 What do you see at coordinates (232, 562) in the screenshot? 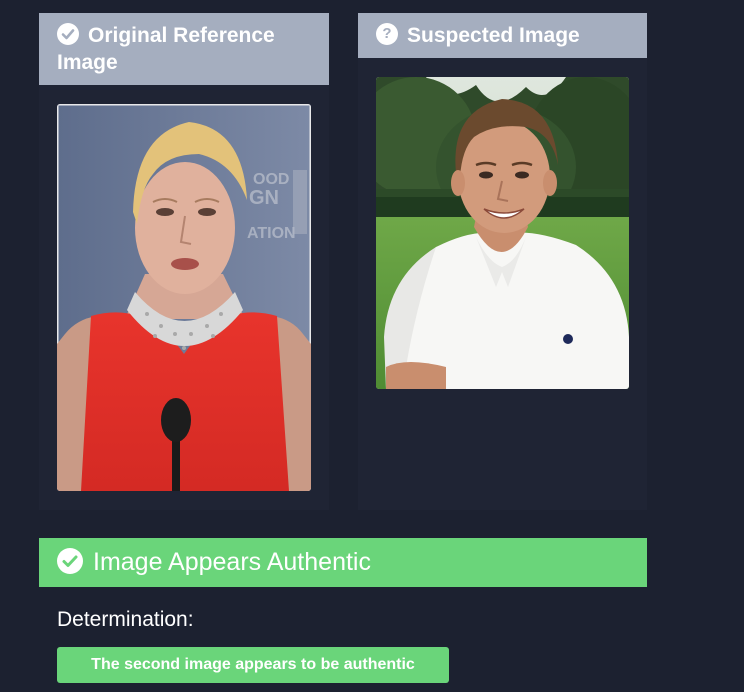
I see `result-title: Image Appears Authentic` at bounding box center [232, 562].